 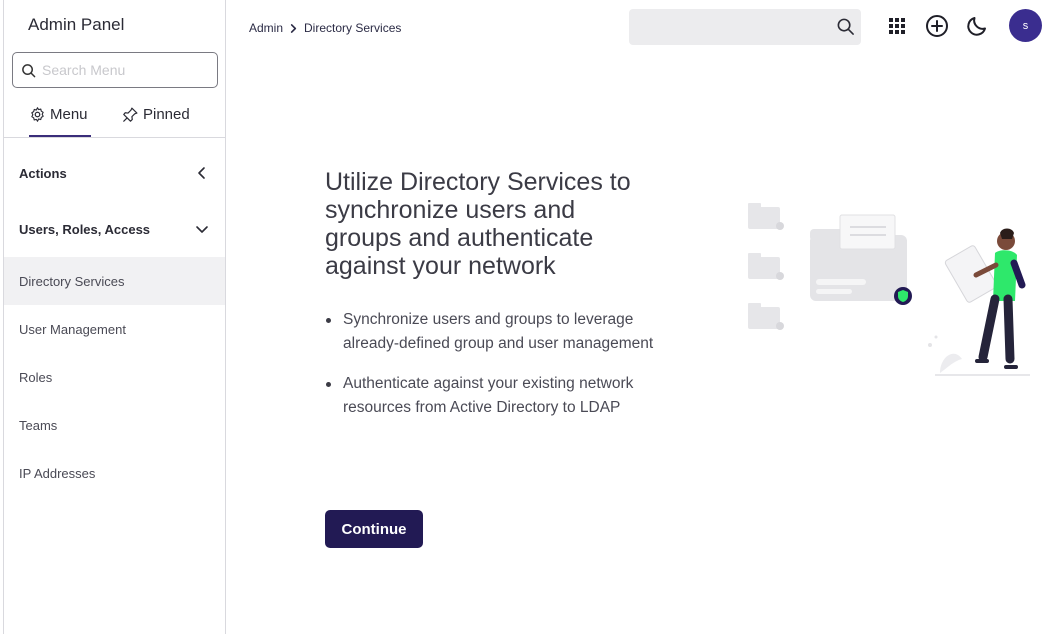 What do you see at coordinates (114, 173) in the screenshot?
I see `sidebar-group-actions: Actions` at bounding box center [114, 173].